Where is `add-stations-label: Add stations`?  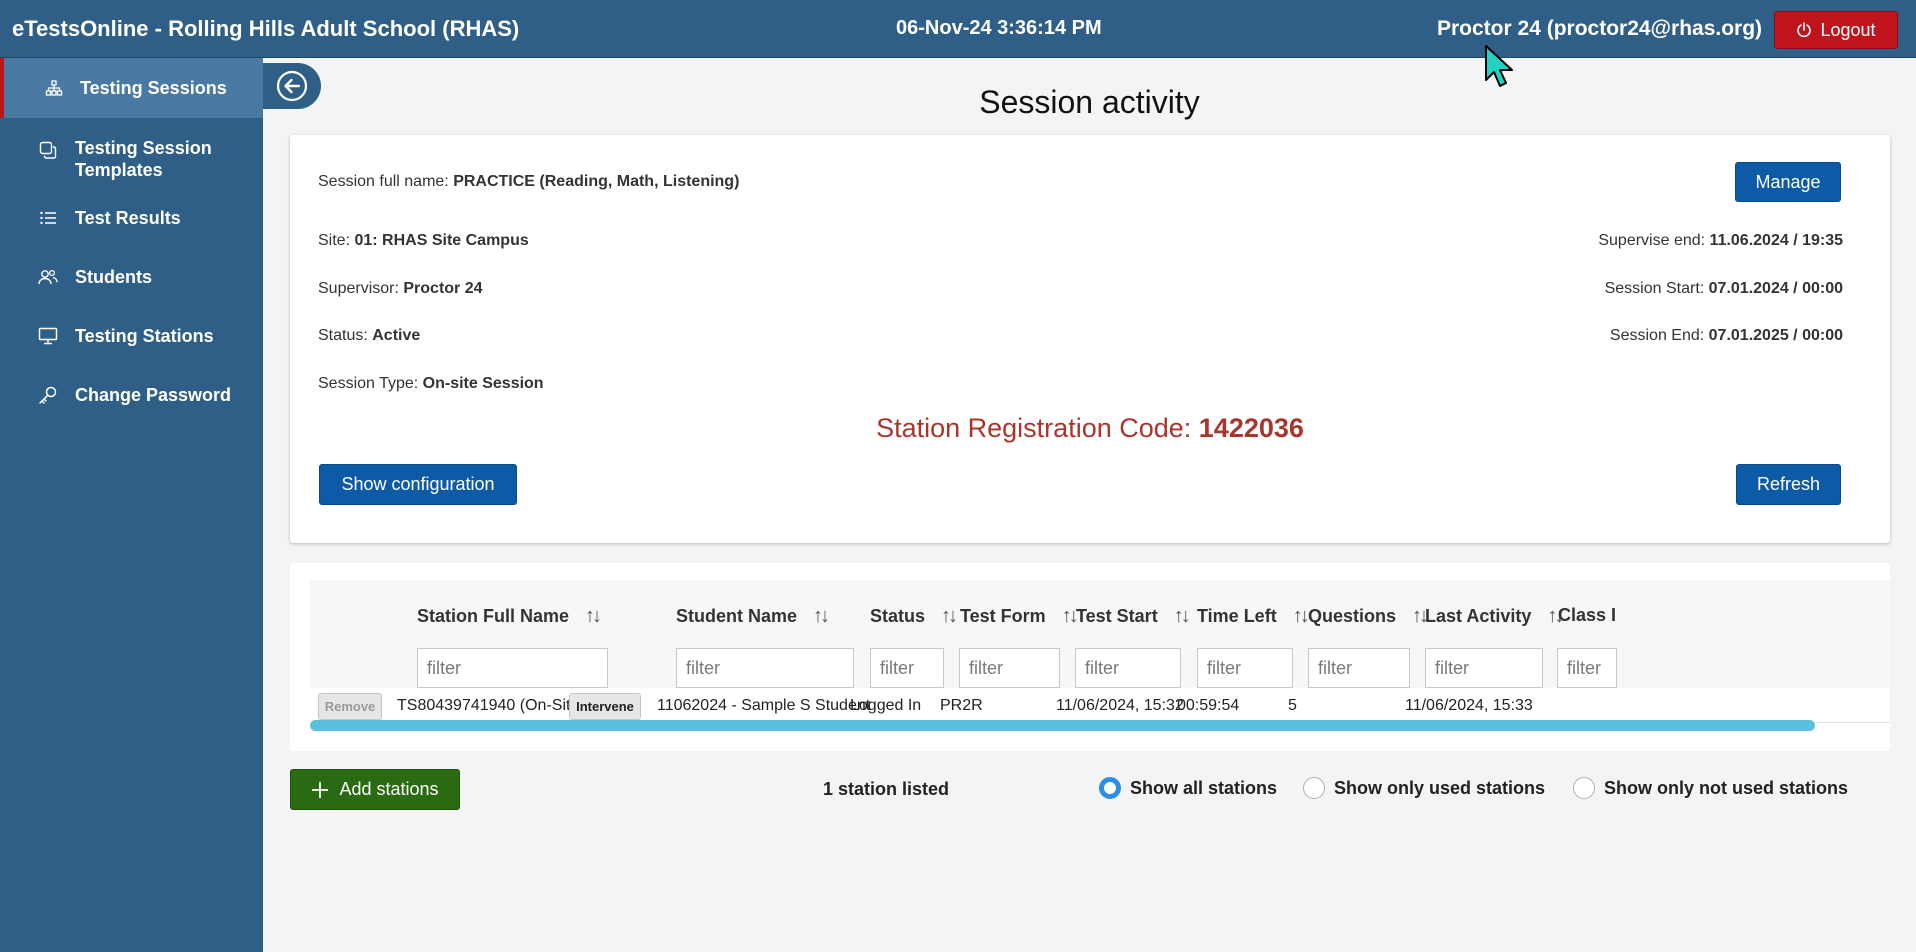 add-stations-label: Add stations is located at coordinates (389, 789).